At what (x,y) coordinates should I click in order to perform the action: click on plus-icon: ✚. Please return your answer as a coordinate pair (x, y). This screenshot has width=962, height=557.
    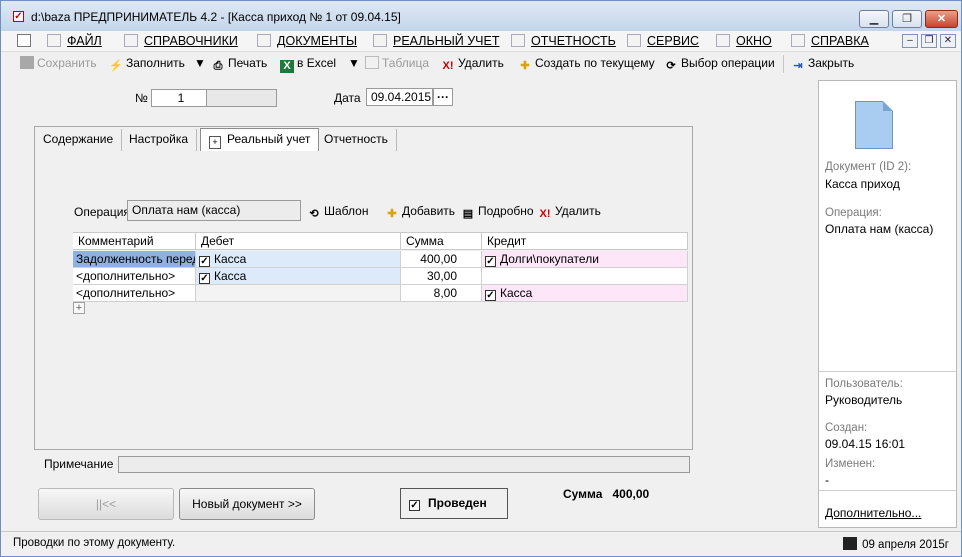
    Looking at the image, I should click on (392, 214).